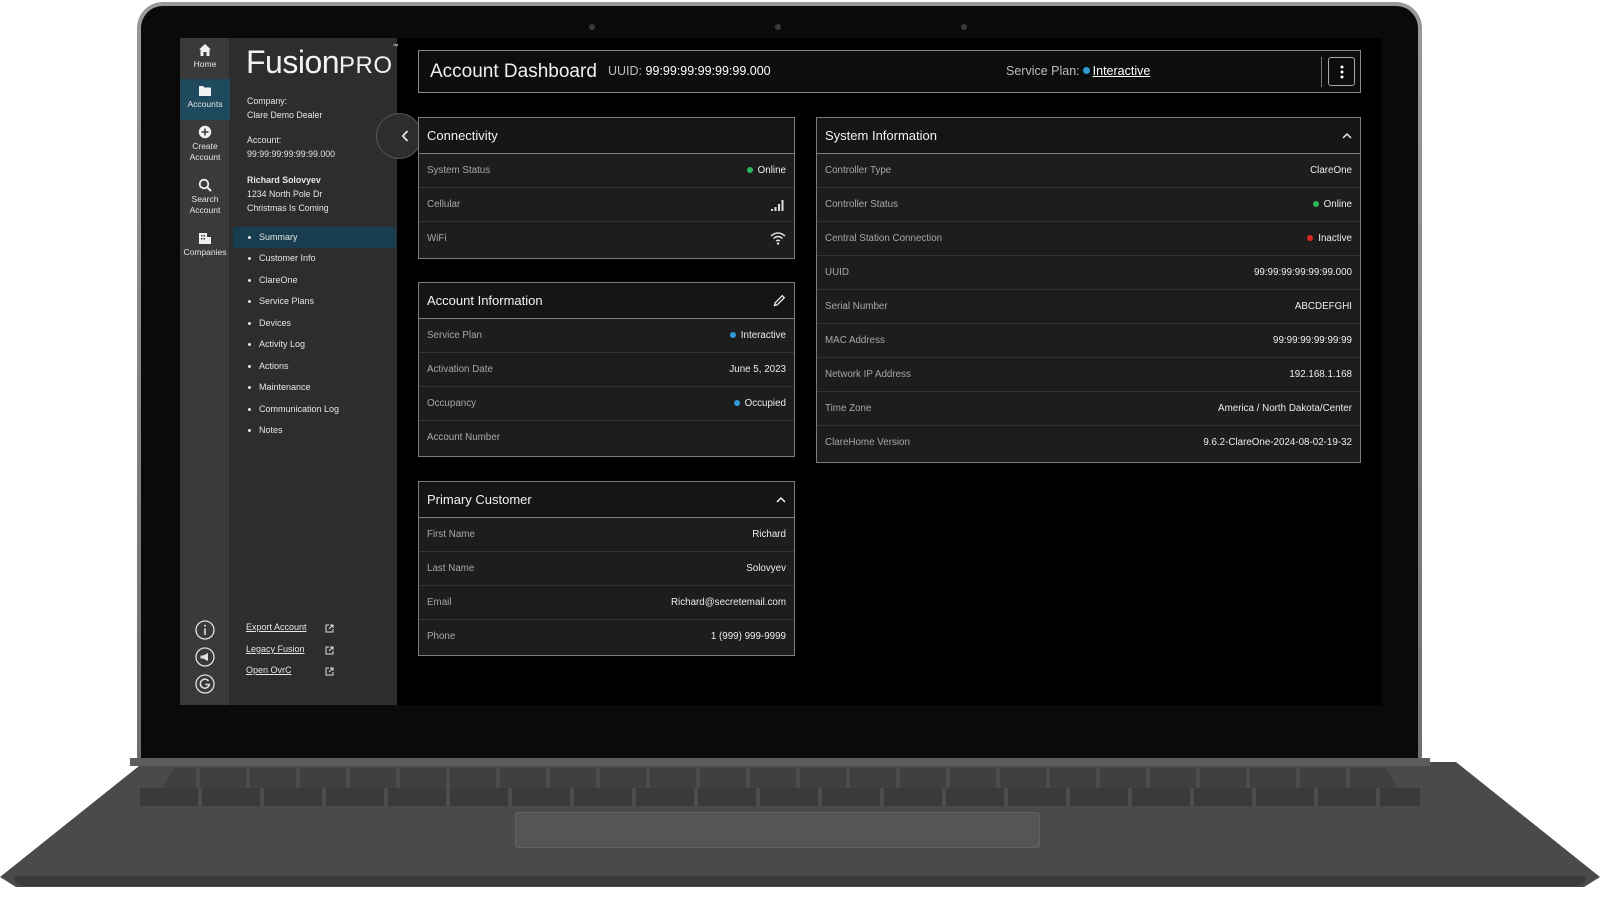  Describe the element at coordinates (399, 136) in the screenshot. I see `collapse-panel-button` at that location.